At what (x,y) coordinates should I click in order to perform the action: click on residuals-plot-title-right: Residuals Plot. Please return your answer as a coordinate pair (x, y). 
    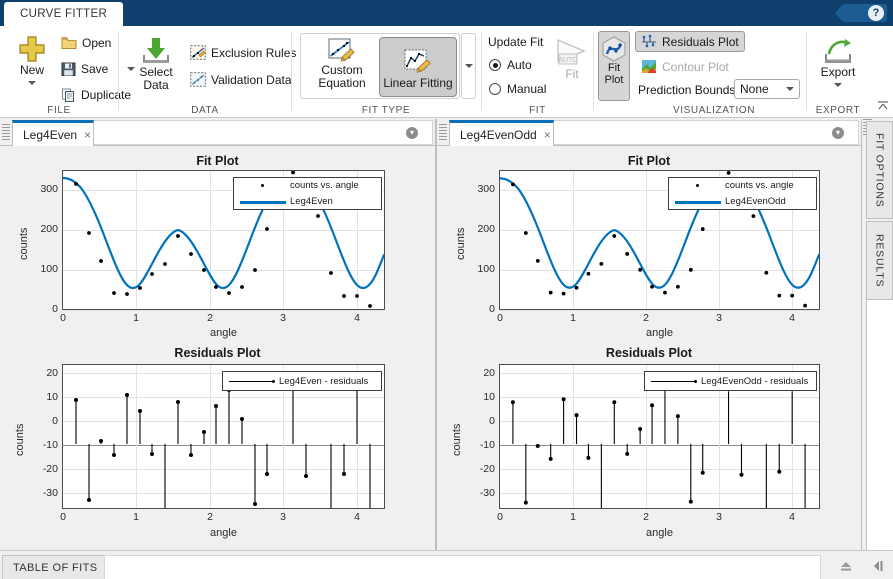
    Looking at the image, I should click on (649, 353).